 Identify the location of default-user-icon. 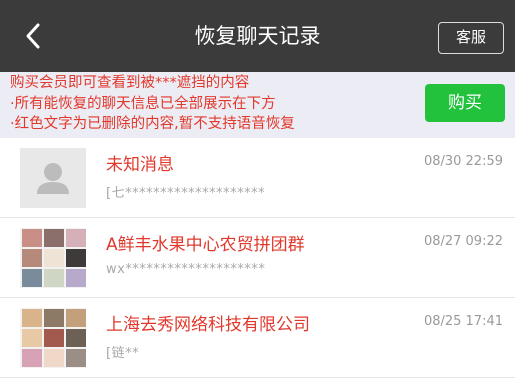
(53, 178).